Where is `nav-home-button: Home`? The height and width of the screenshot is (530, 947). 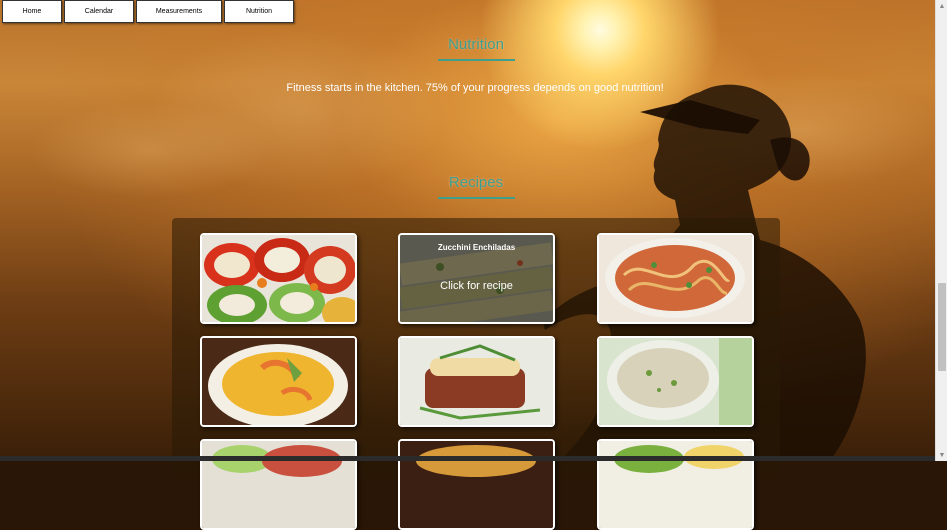
nav-home-button: Home is located at coordinates (32, 11).